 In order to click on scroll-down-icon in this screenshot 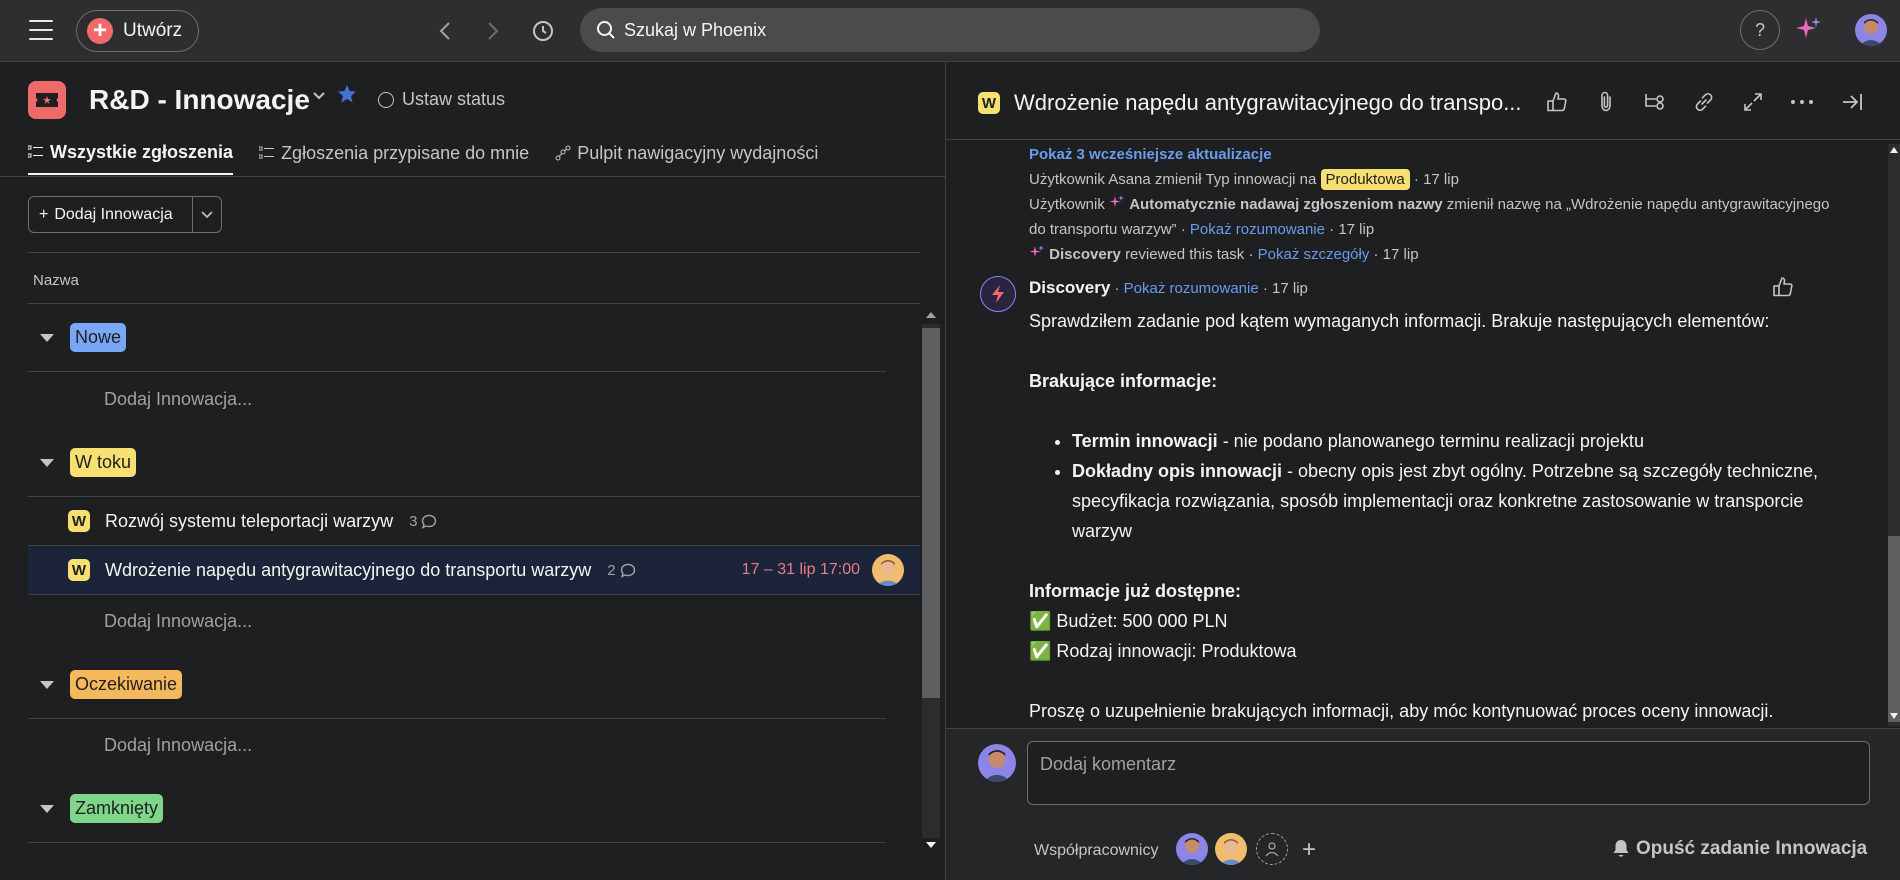, I will do `click(1894, 716)`.